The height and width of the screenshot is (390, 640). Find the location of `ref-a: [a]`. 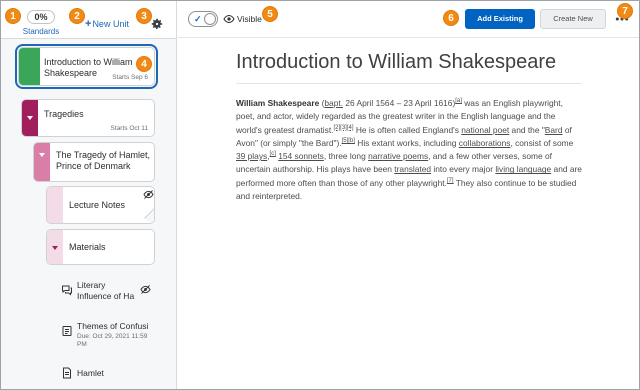

ref-a: [a] is located at coordinates (458, 101).